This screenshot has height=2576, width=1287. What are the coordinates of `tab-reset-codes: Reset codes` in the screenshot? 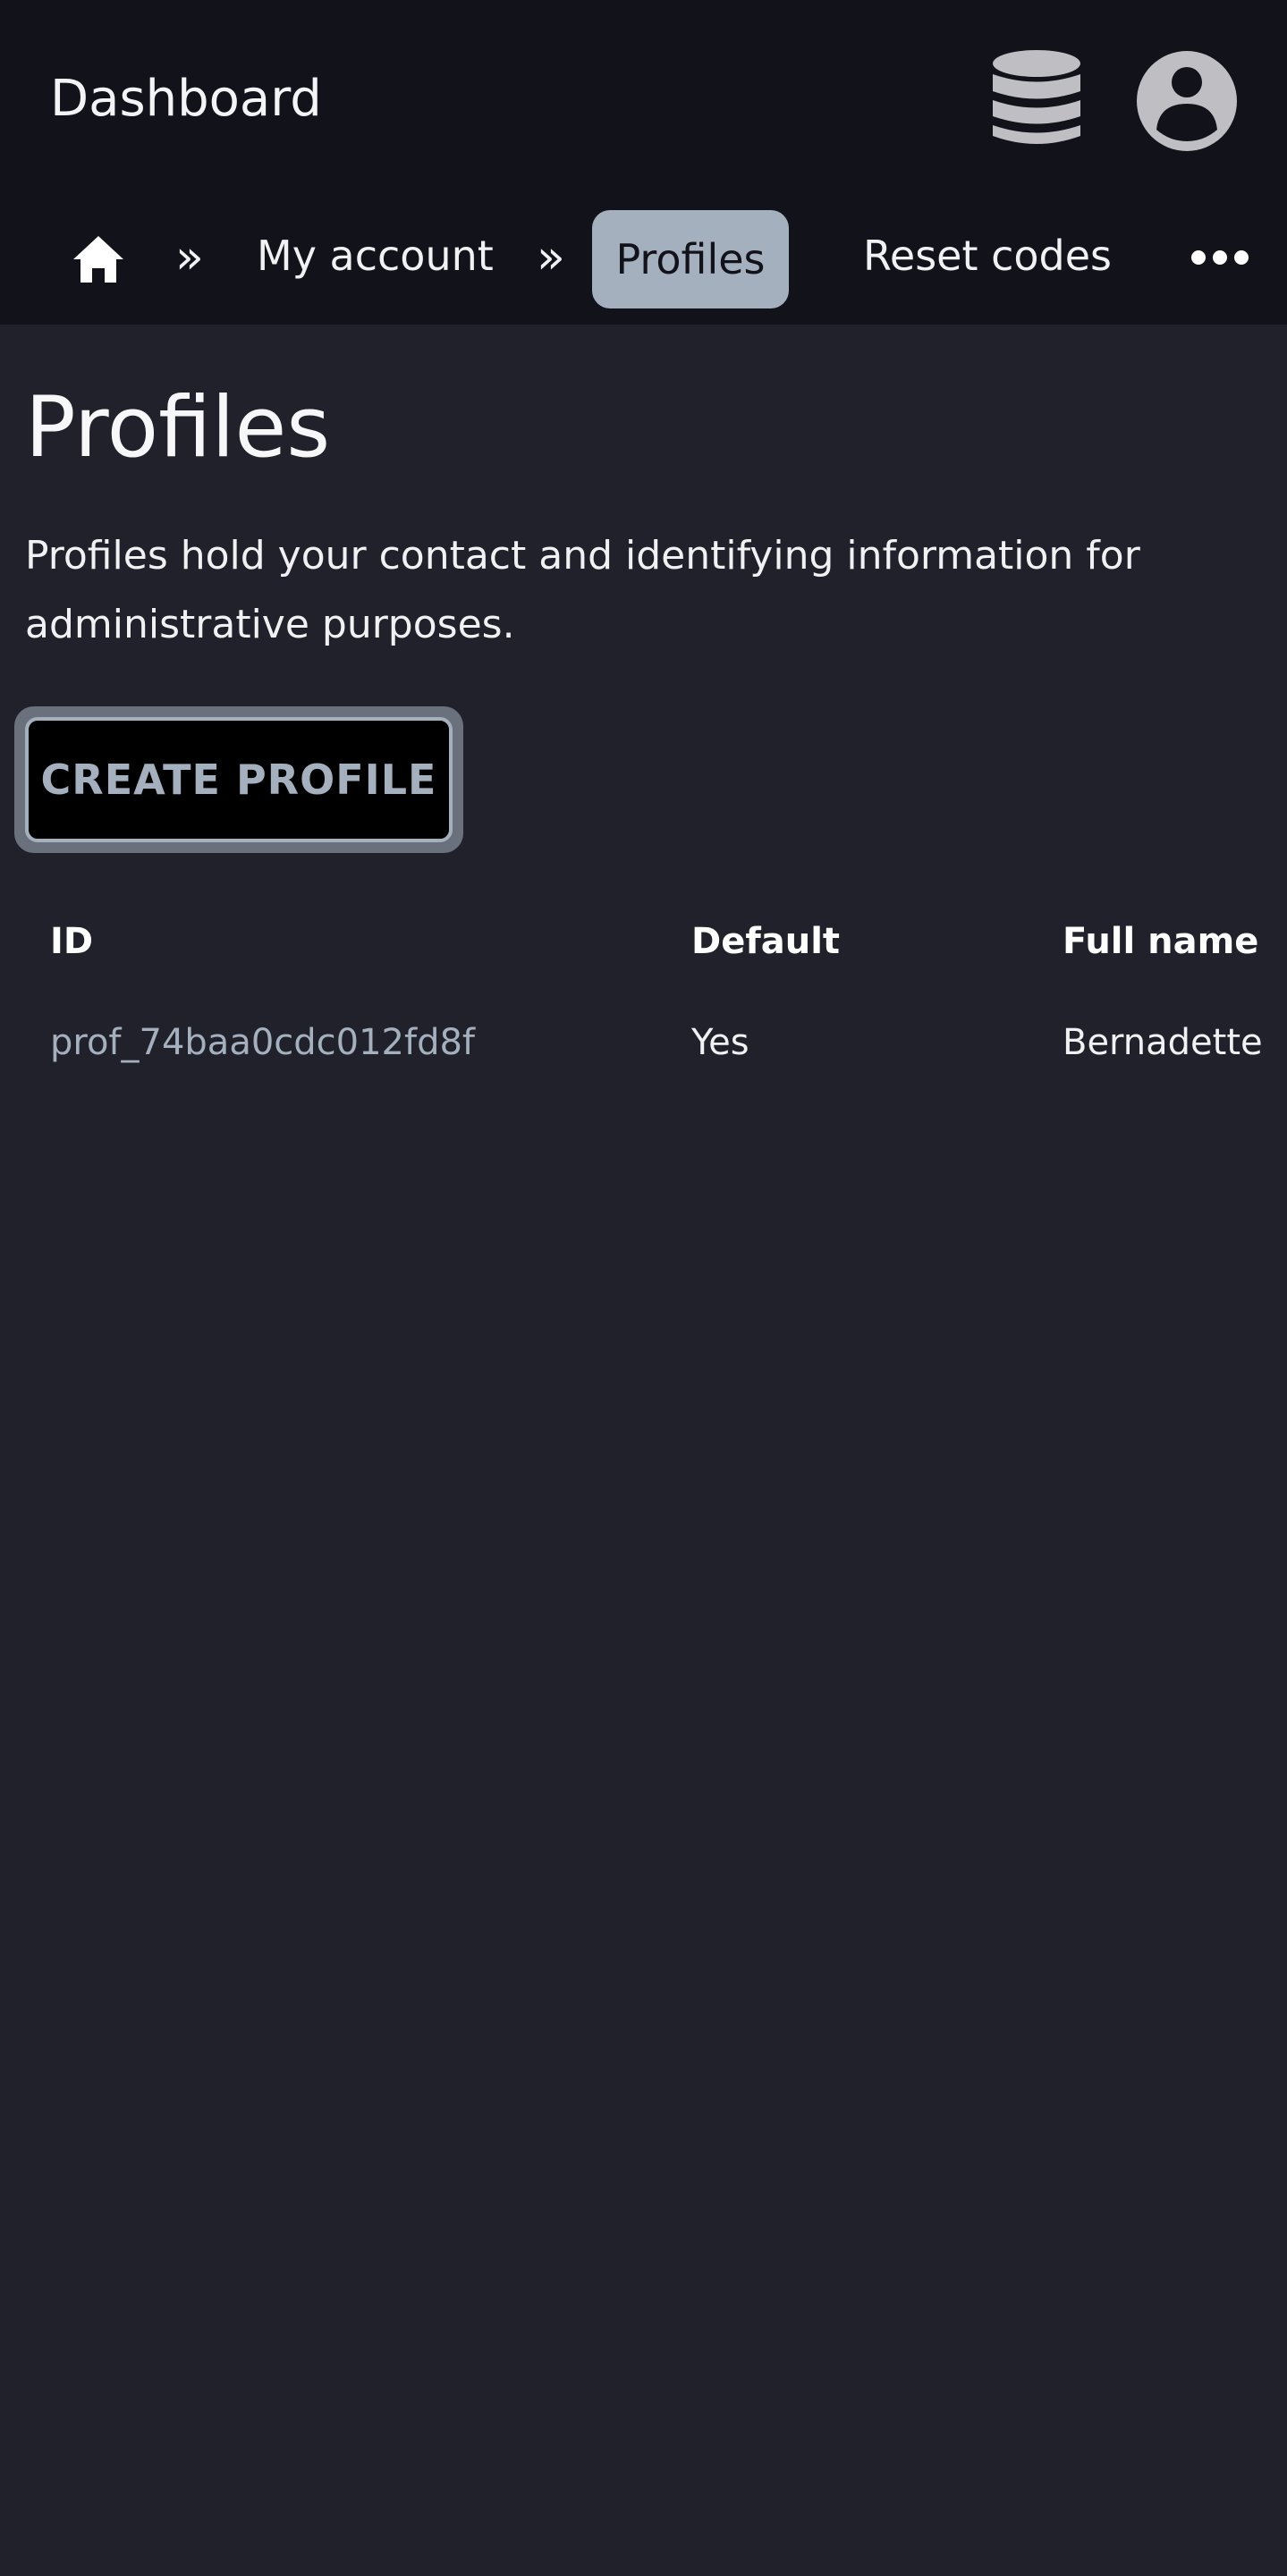 It's located at (987, 256).